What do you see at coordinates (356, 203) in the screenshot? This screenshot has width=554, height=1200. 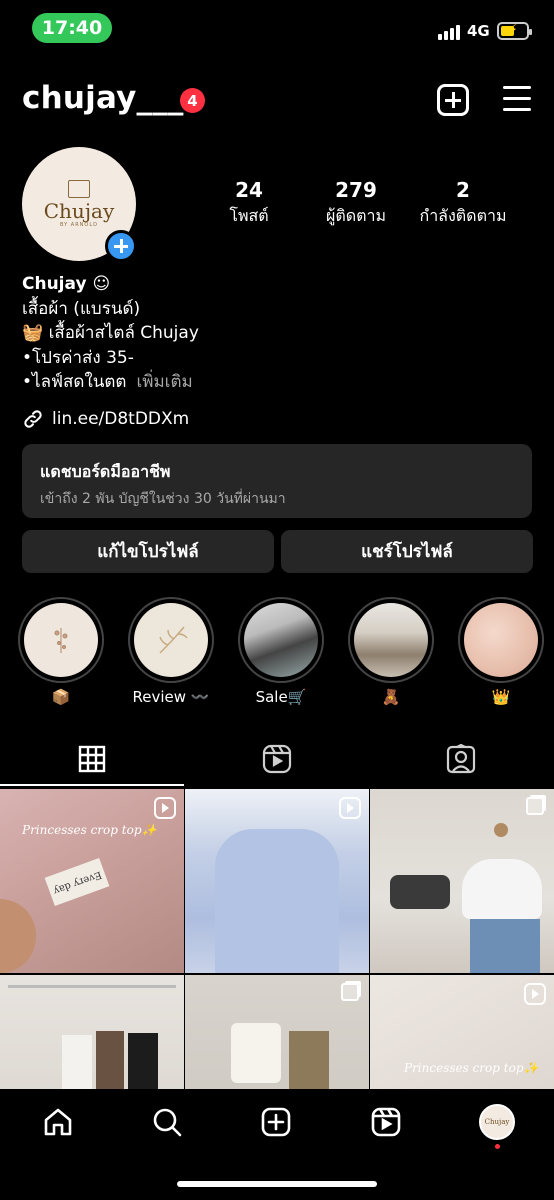 I see `stat-followers: 279 ผู้ติดตาม` at bounding box center [356, 203].